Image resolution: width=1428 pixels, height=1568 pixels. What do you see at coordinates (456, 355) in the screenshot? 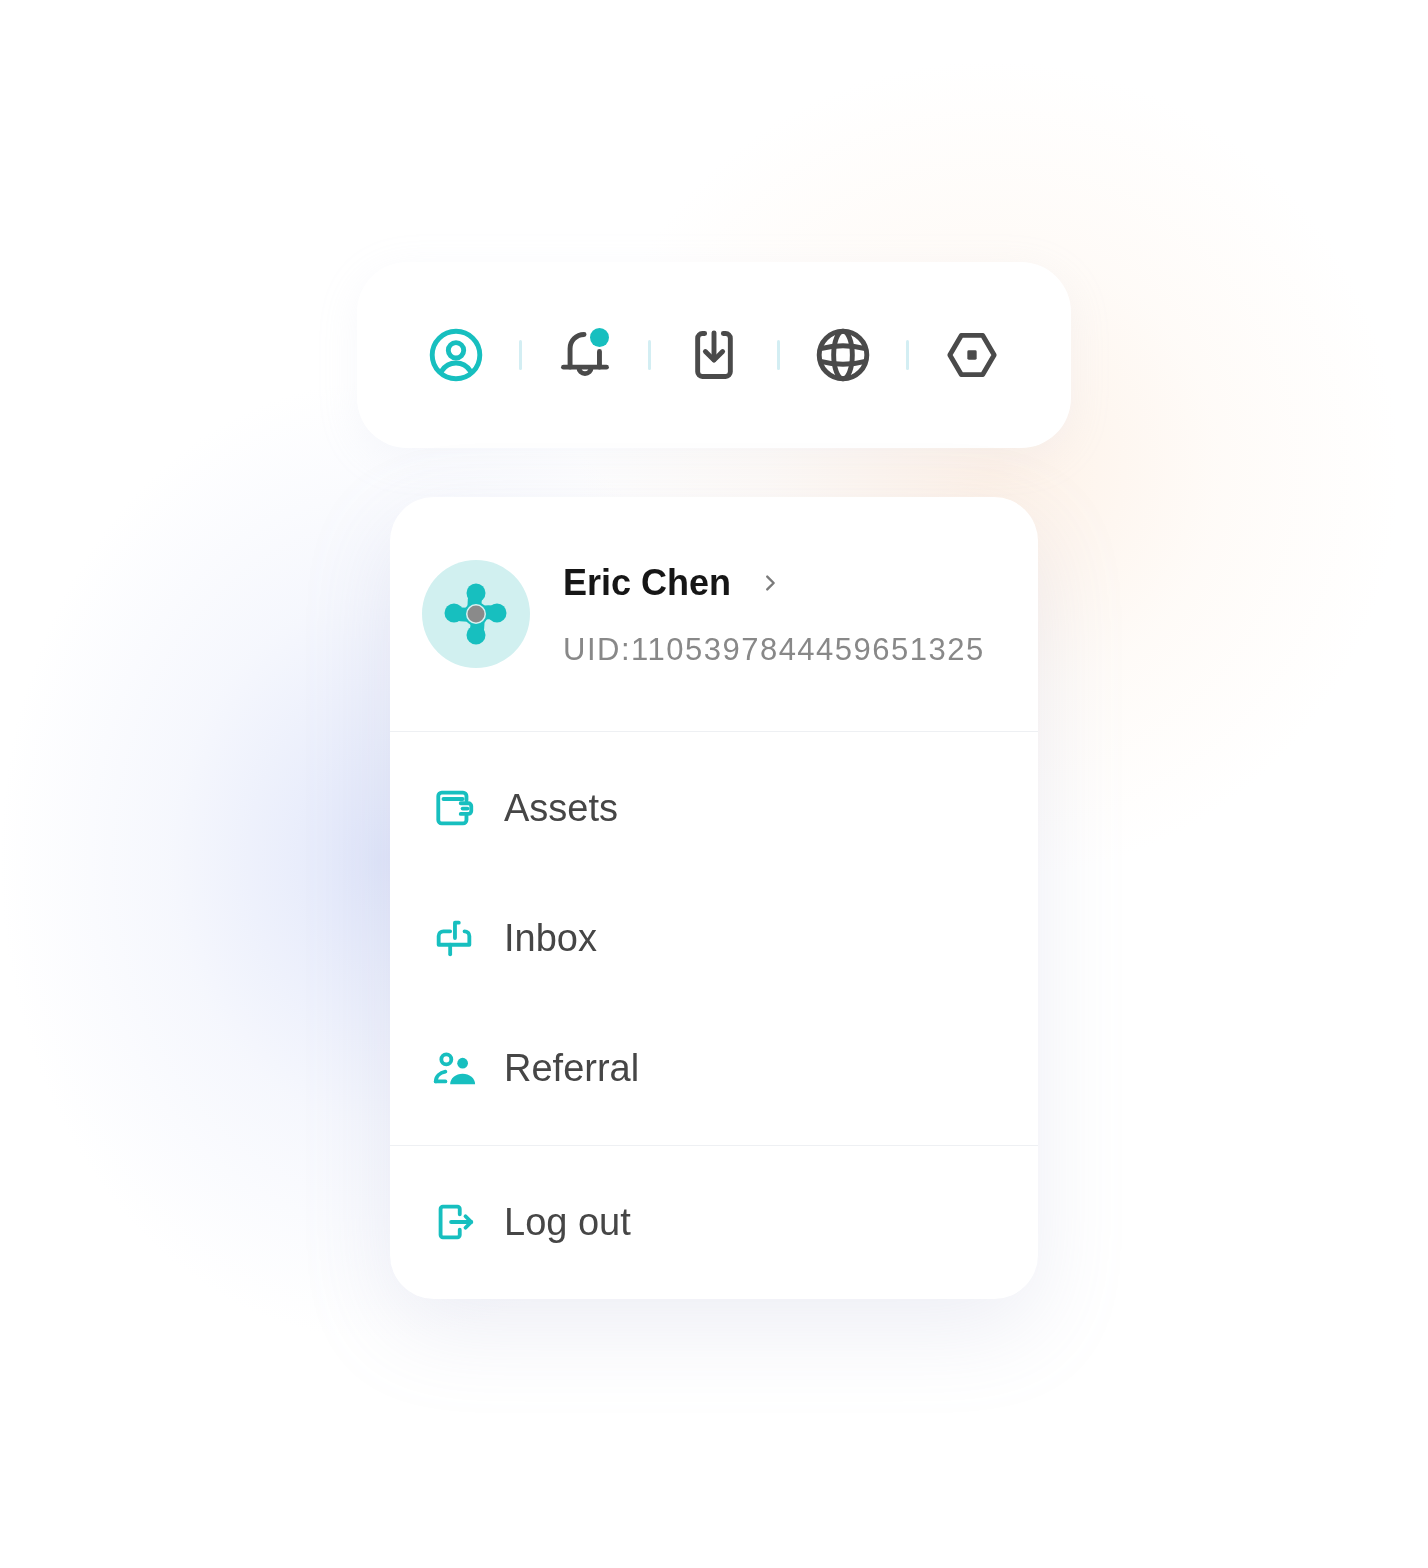
I see `user-circle-icon` at bounding box center [456, 355].